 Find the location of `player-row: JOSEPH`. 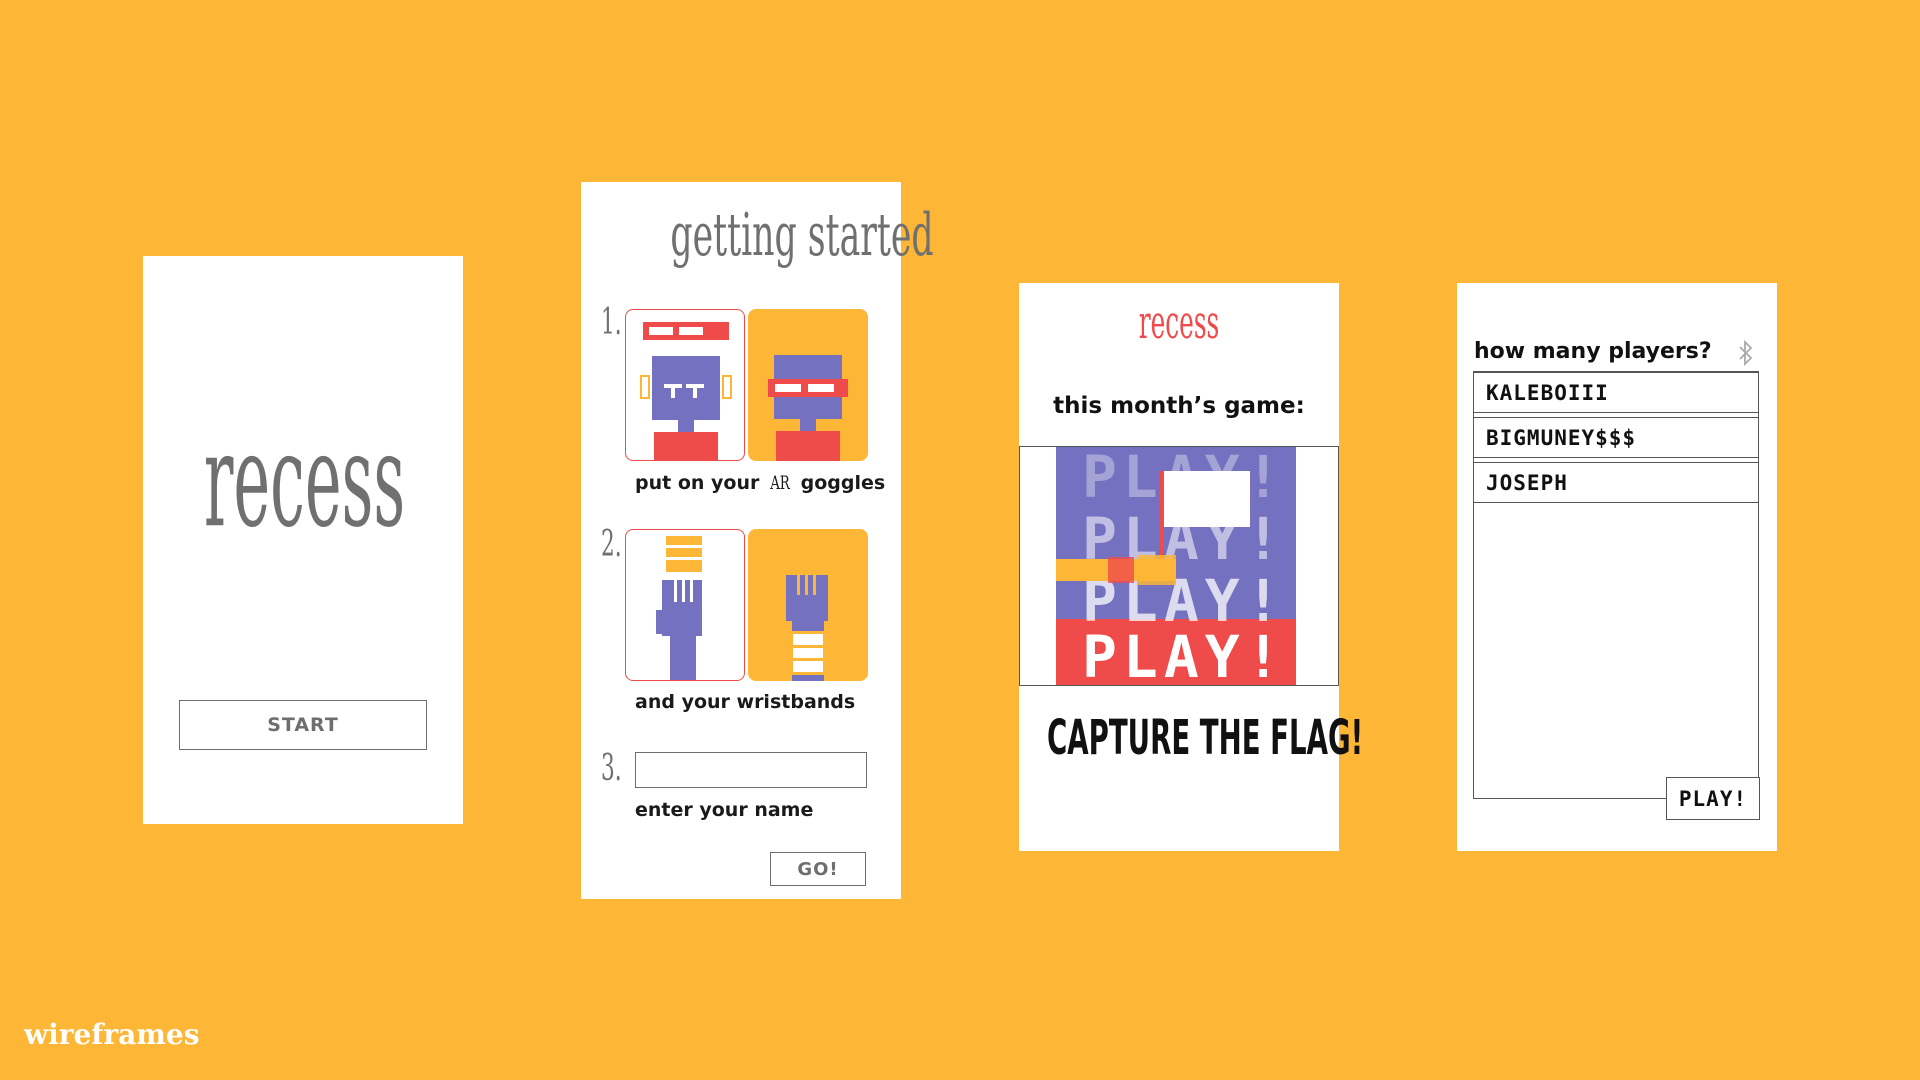

player-row: JOSEPH is located at coordinates (1616, 482).